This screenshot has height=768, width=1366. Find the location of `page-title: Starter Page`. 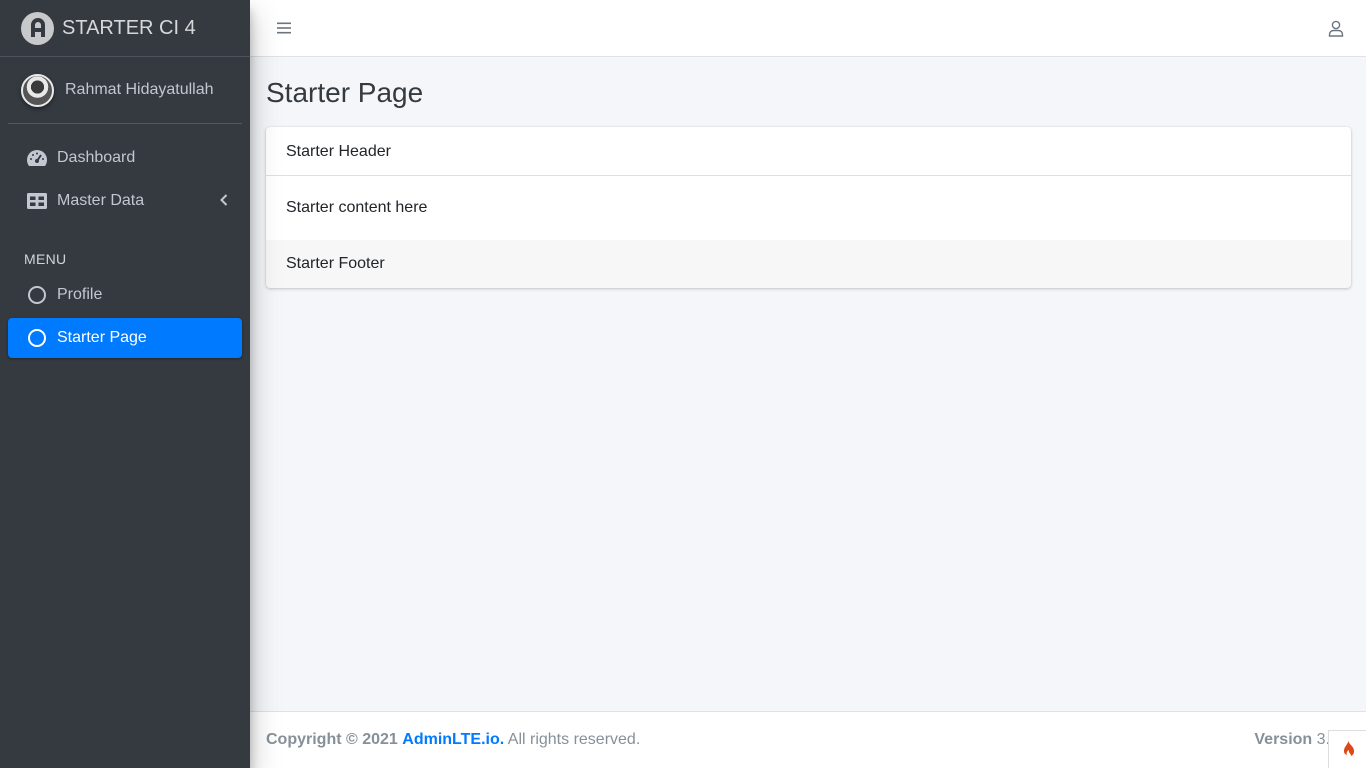

page-title: Starter Page is located at coordinates (345, 92).